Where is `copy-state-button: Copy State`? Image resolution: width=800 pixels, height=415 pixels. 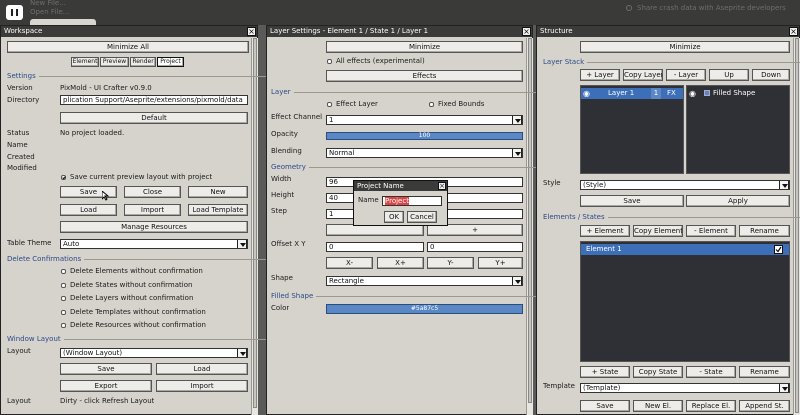
copy-state-button: Copy State is located at coordinates (658, 372).